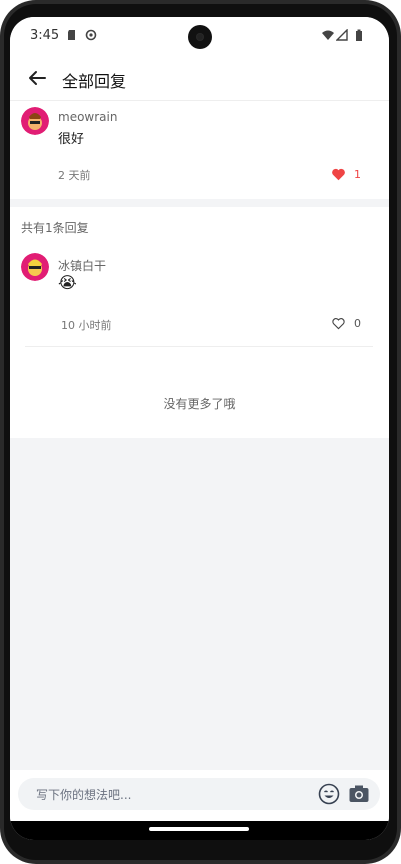 The height and width of the screenshot is (864, 401). What do you see at coordinates (346, 323) in the screenshot?
I see `like-button: 0` at bounding box center [346, 323].